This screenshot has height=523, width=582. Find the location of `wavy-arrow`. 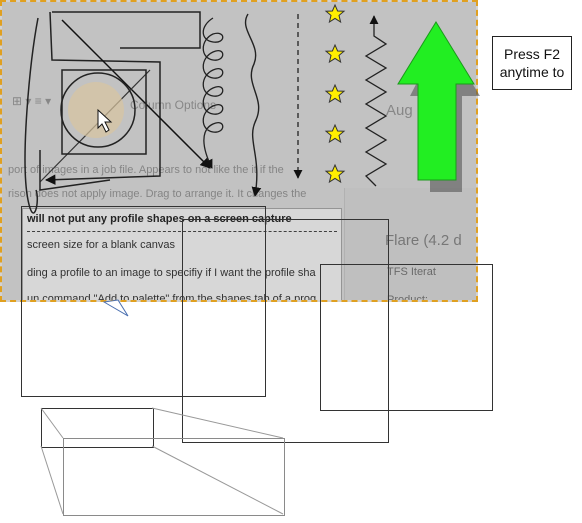

wavy-arrow is located at coordinates (253, 105).